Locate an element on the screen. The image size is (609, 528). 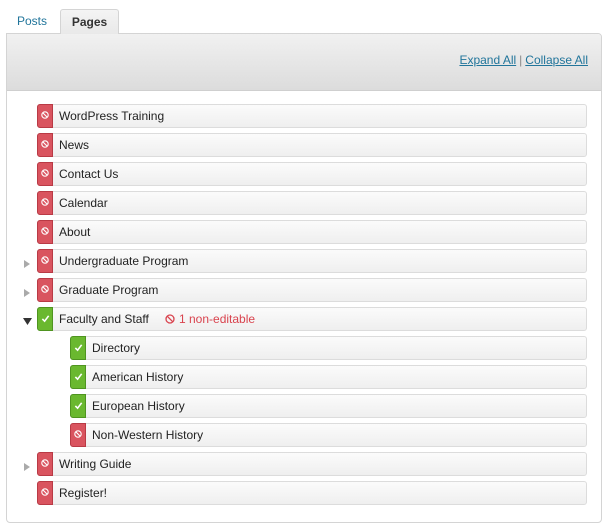
page-row: Writing Guide is located at coordinates (312, 464).